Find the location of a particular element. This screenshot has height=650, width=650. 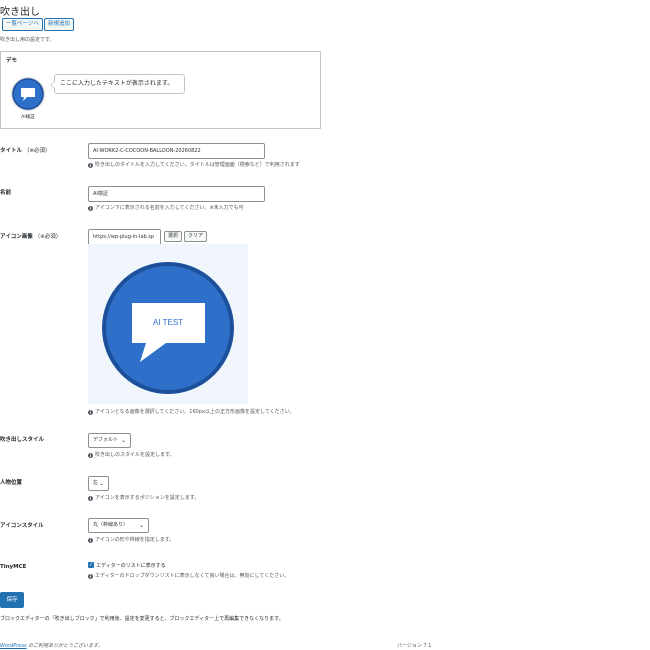

balloon-style-label: 吹き出しスタイル is located at coordinates (22, 440).